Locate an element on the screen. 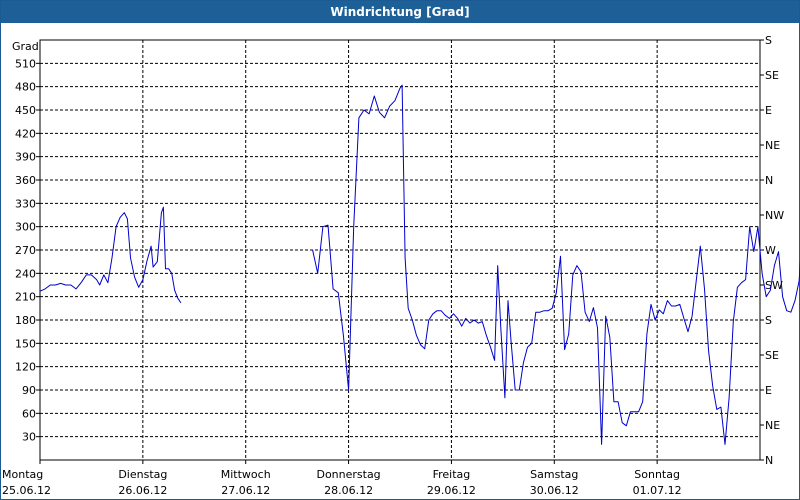  y-tick-label: 120 is located at coordinates (25, 367).